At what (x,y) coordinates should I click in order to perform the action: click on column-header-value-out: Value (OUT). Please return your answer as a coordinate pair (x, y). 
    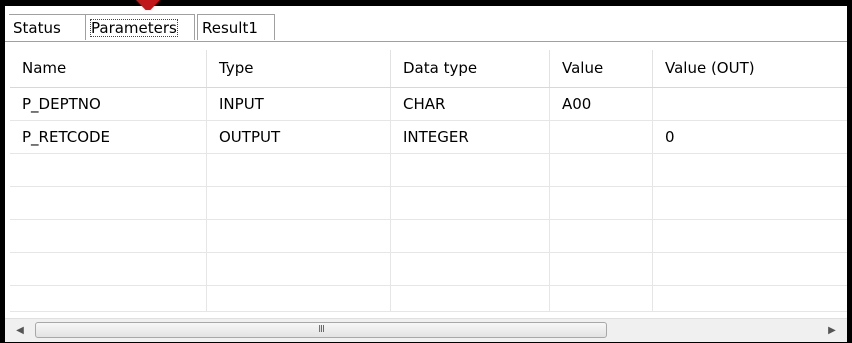
    Looking at the image, I should click on (750, 68).